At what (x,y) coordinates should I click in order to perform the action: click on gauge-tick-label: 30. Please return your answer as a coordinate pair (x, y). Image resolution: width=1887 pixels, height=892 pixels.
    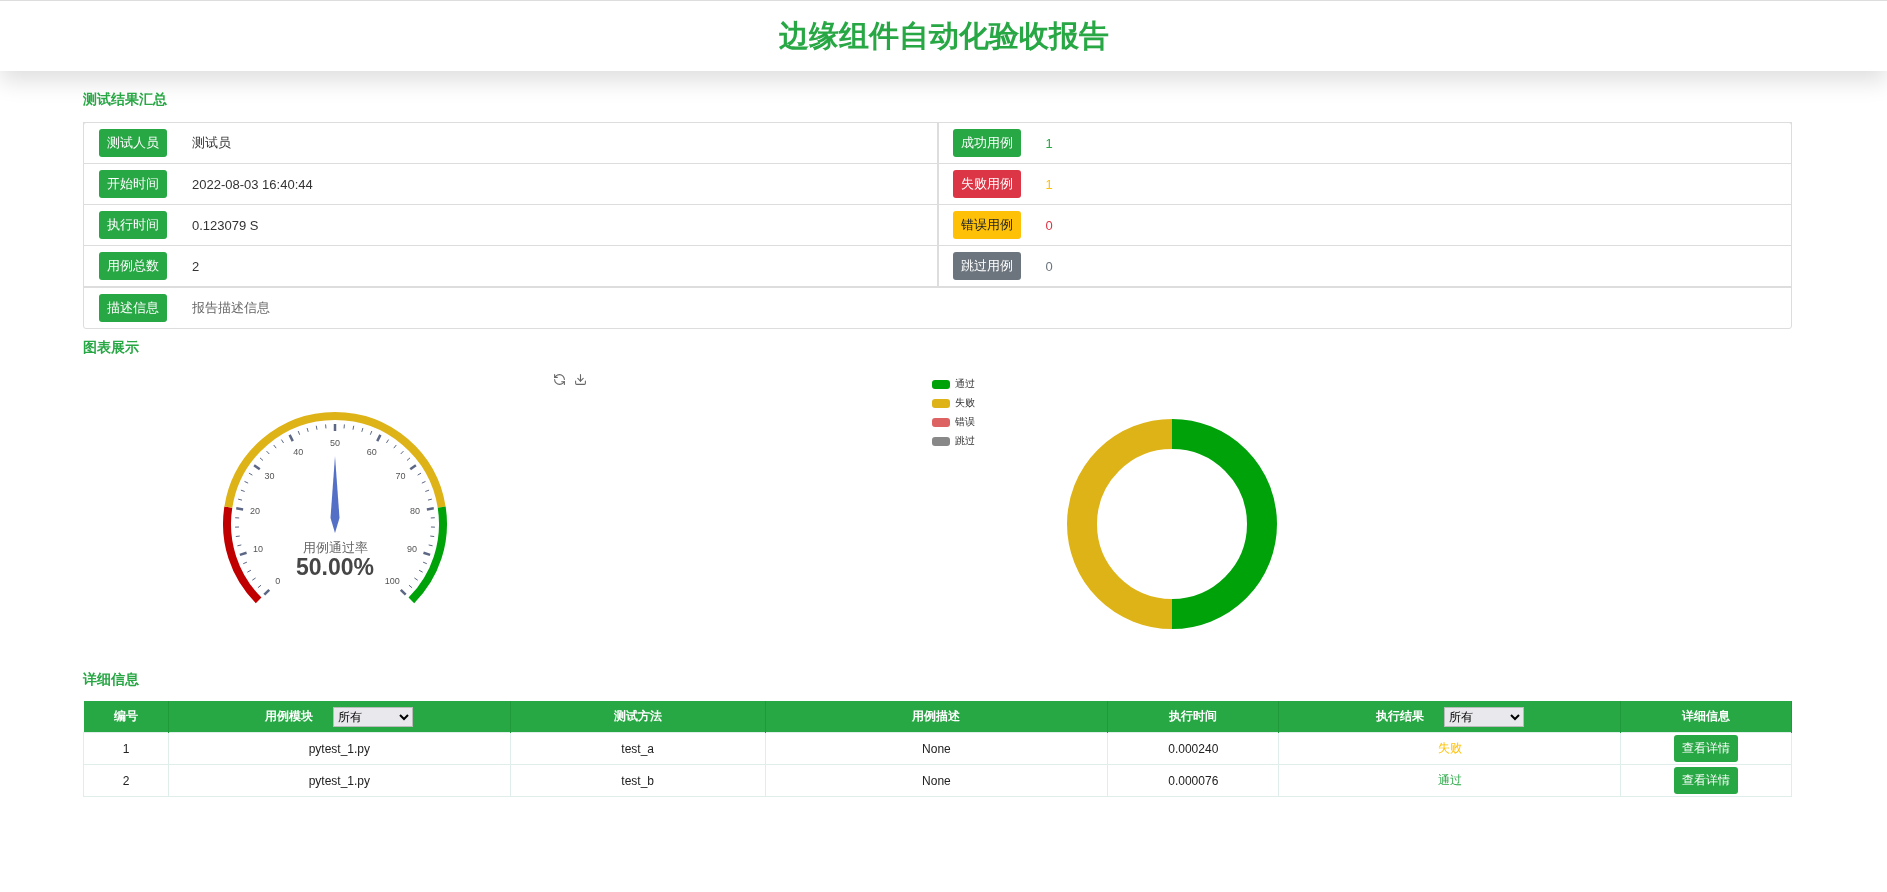
    Looking at the image, I should click on (269, 476).